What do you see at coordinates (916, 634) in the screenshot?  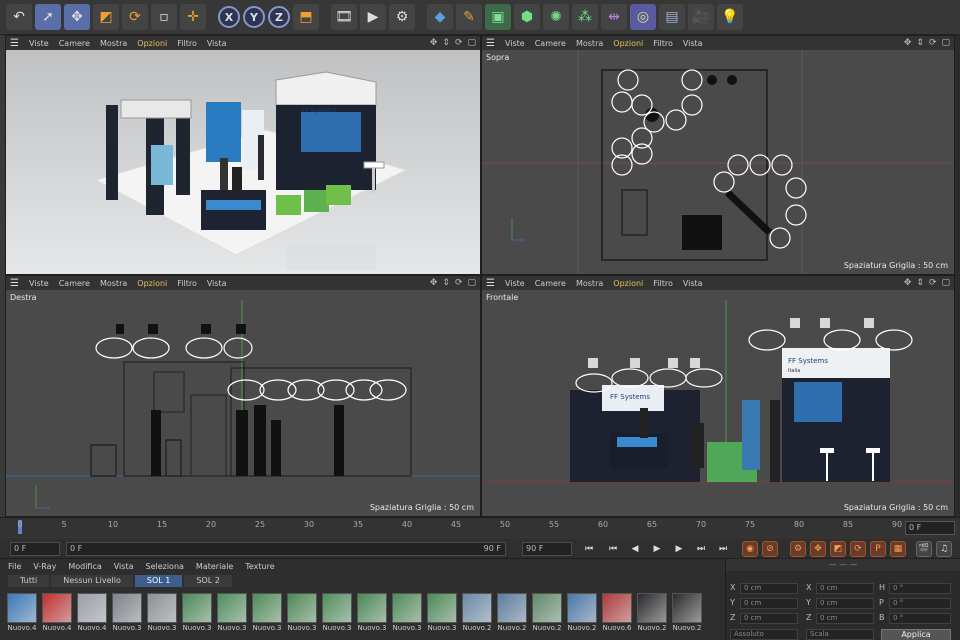 I see `apply-button: Applica` at bounding box center [916, 634].